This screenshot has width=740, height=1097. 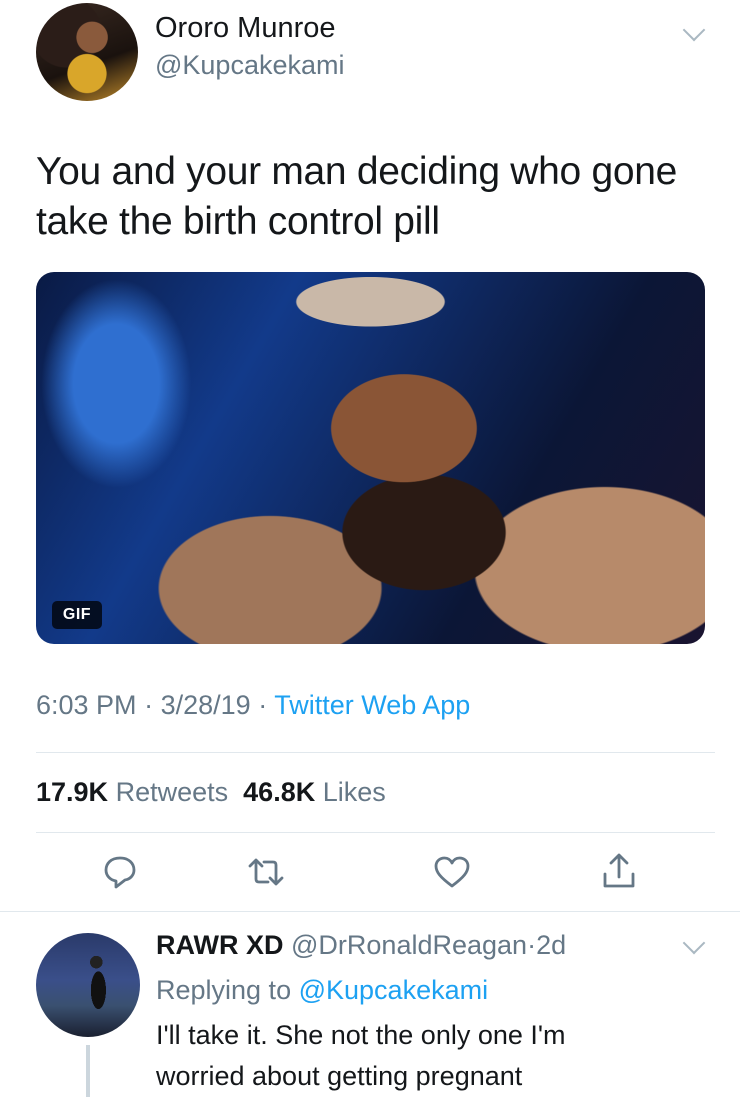 I want to click on tweet-time: 6:03 PM, so click(x=86, y=705).